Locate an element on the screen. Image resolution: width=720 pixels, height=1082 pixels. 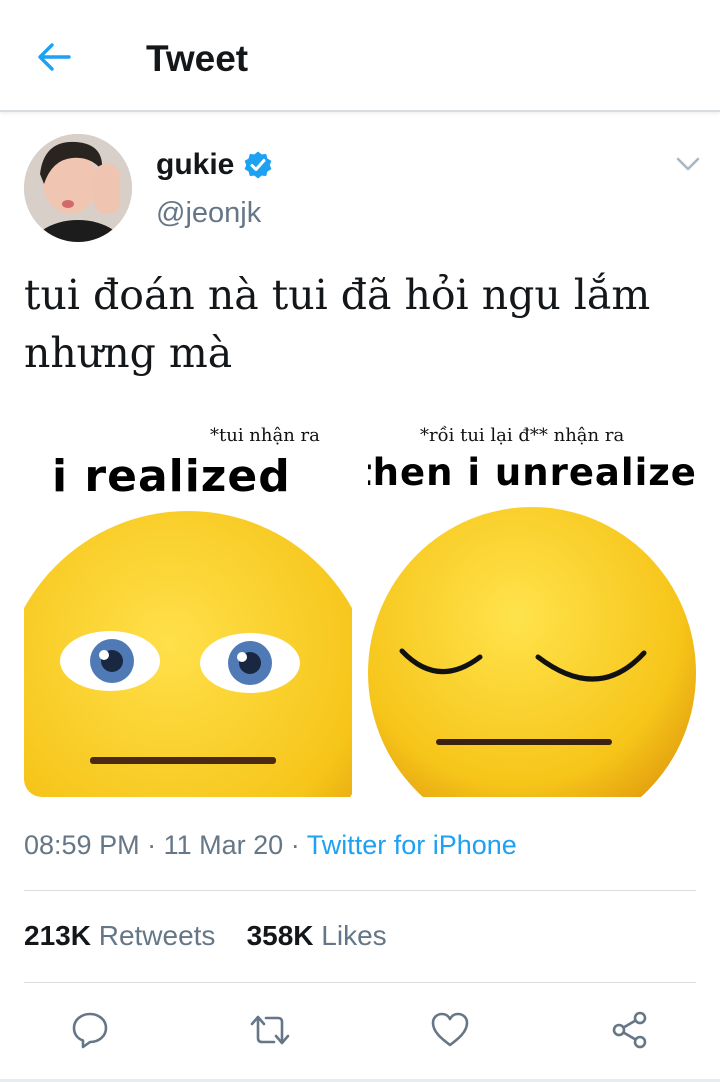
media-caption-small: *rồi tui lại đ** nhận ra is located at coordinates (522, 435).